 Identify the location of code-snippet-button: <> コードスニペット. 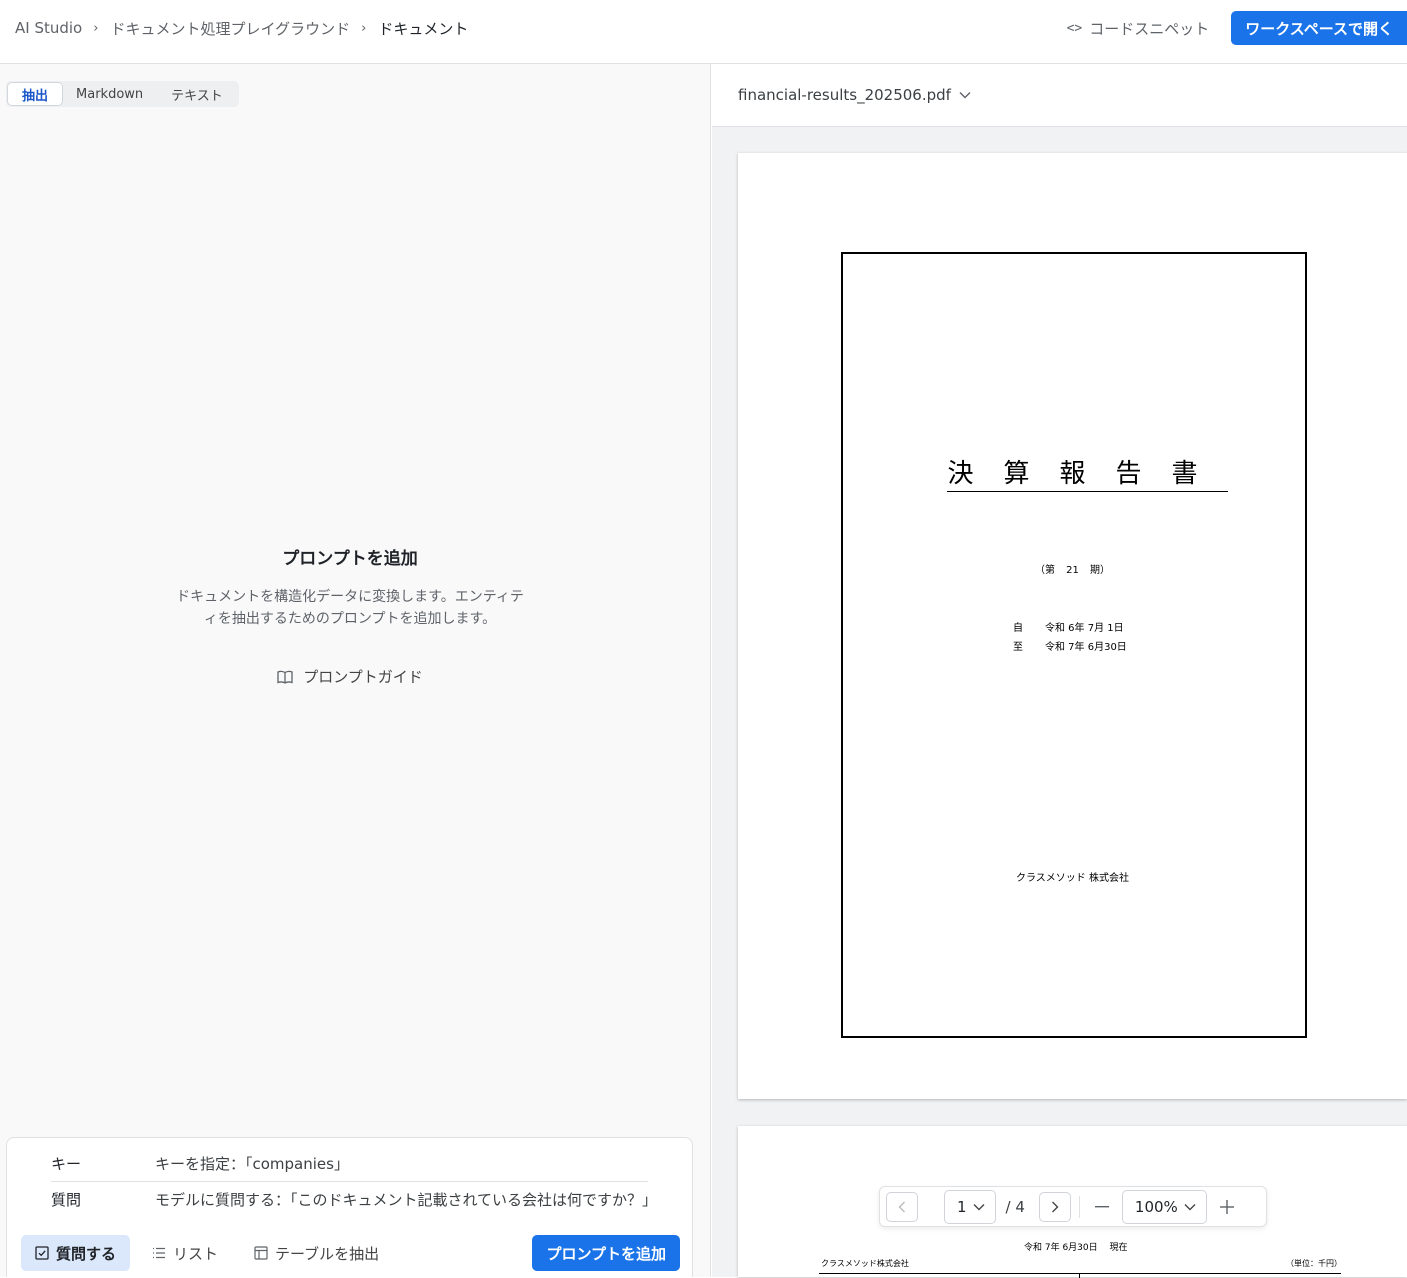
(1138, 28).